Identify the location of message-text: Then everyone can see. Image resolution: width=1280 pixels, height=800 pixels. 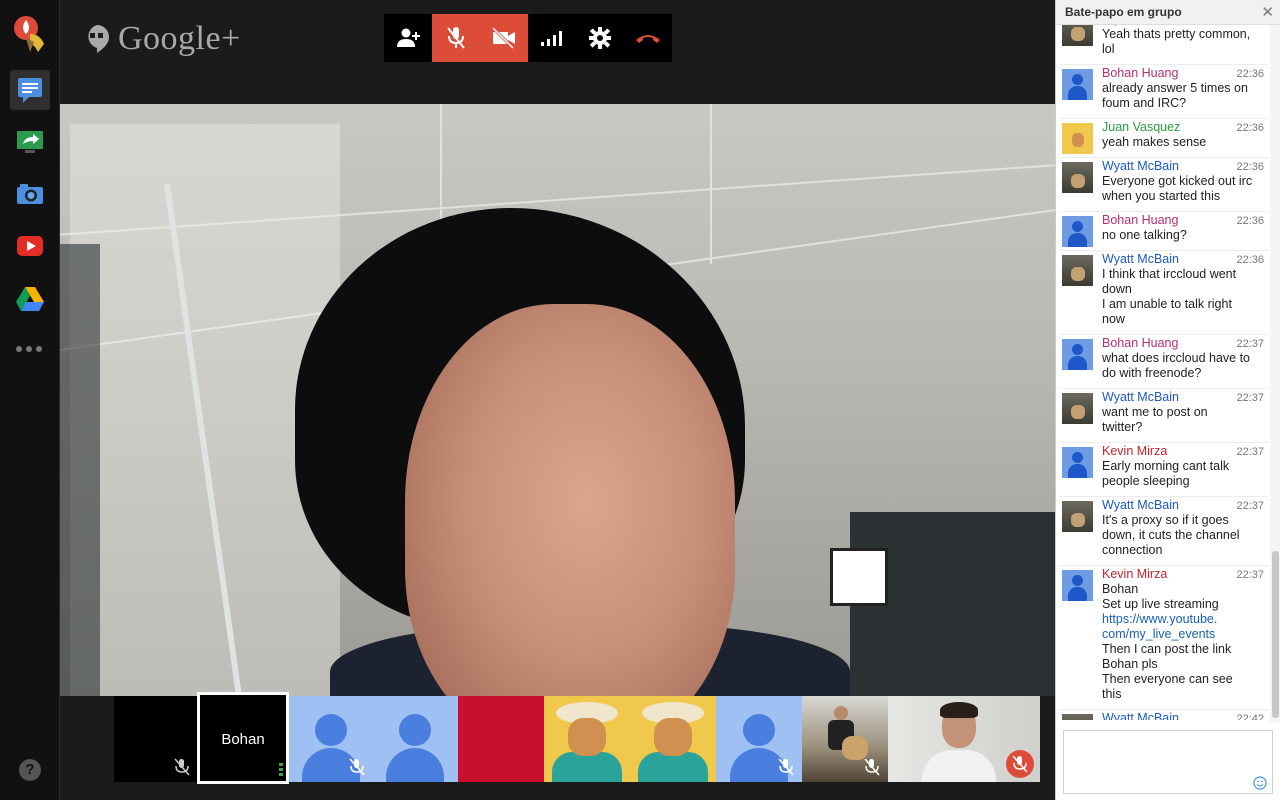
(1167, 679).